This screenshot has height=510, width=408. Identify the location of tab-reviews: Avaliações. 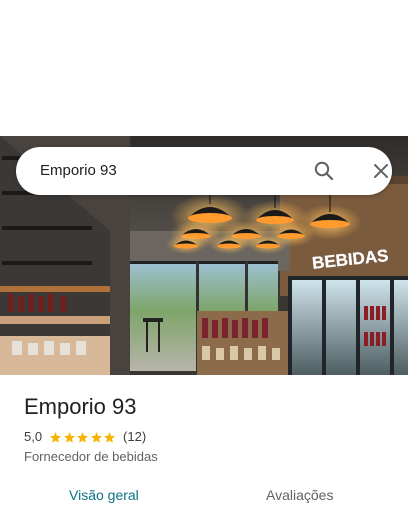
(299, 495).